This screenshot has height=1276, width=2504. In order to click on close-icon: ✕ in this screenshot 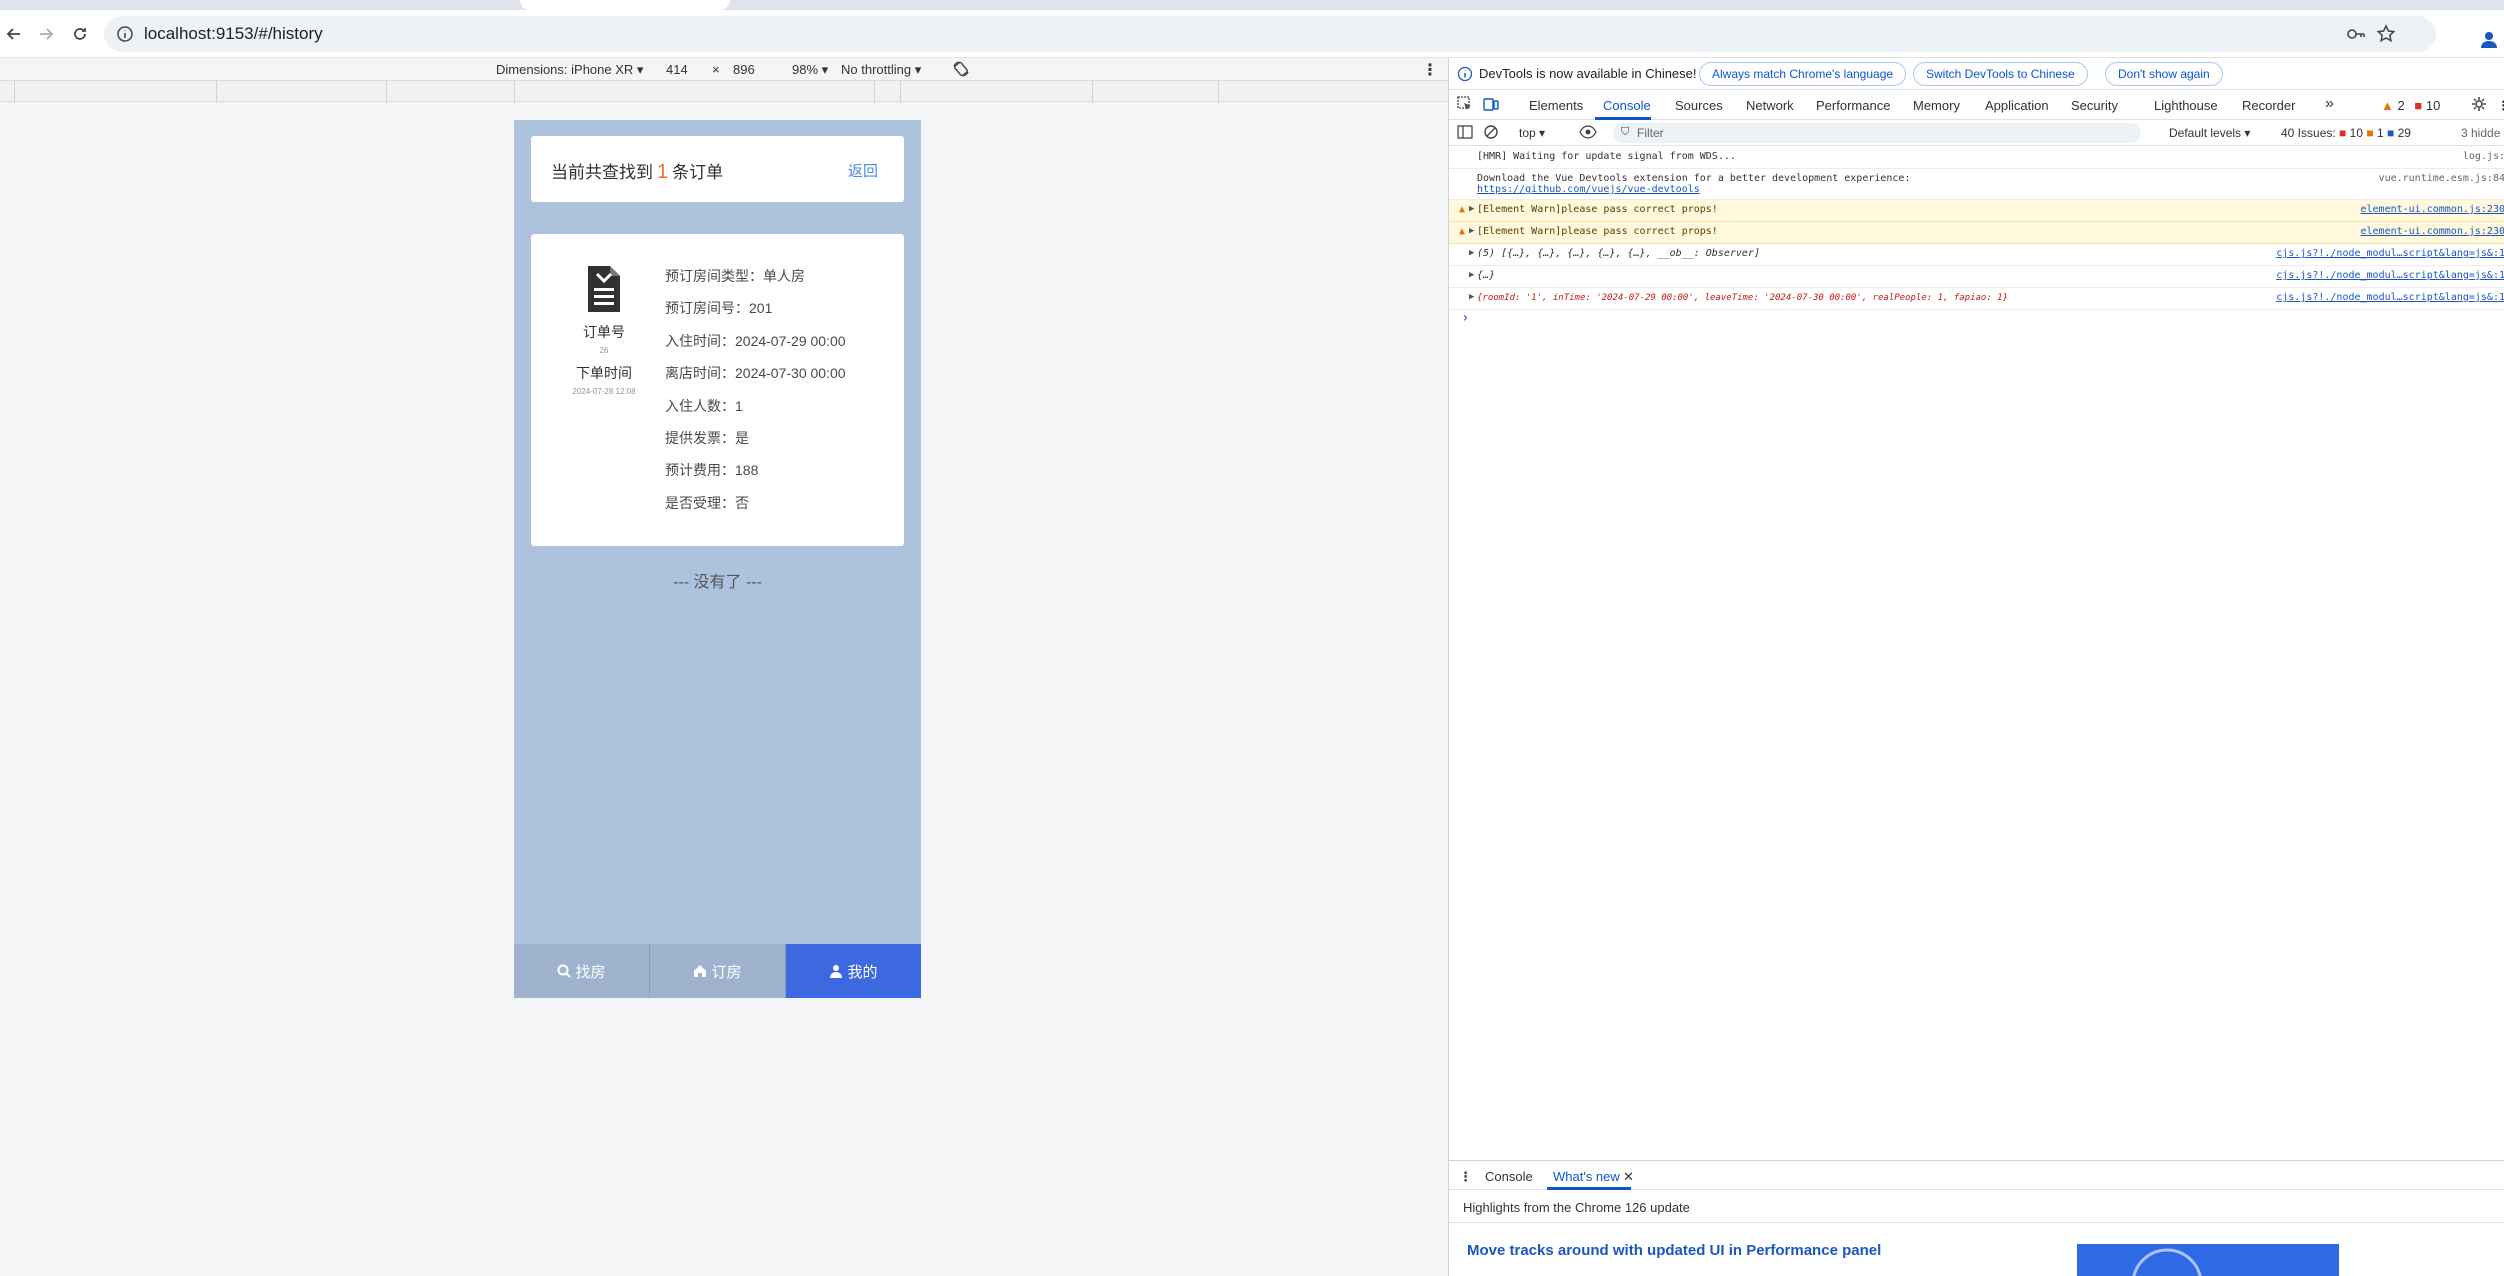, I will do `click(1628, 1177)`.